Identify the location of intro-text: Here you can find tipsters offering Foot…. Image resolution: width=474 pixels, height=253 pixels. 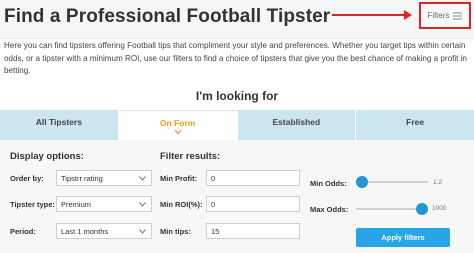
(235, 58).